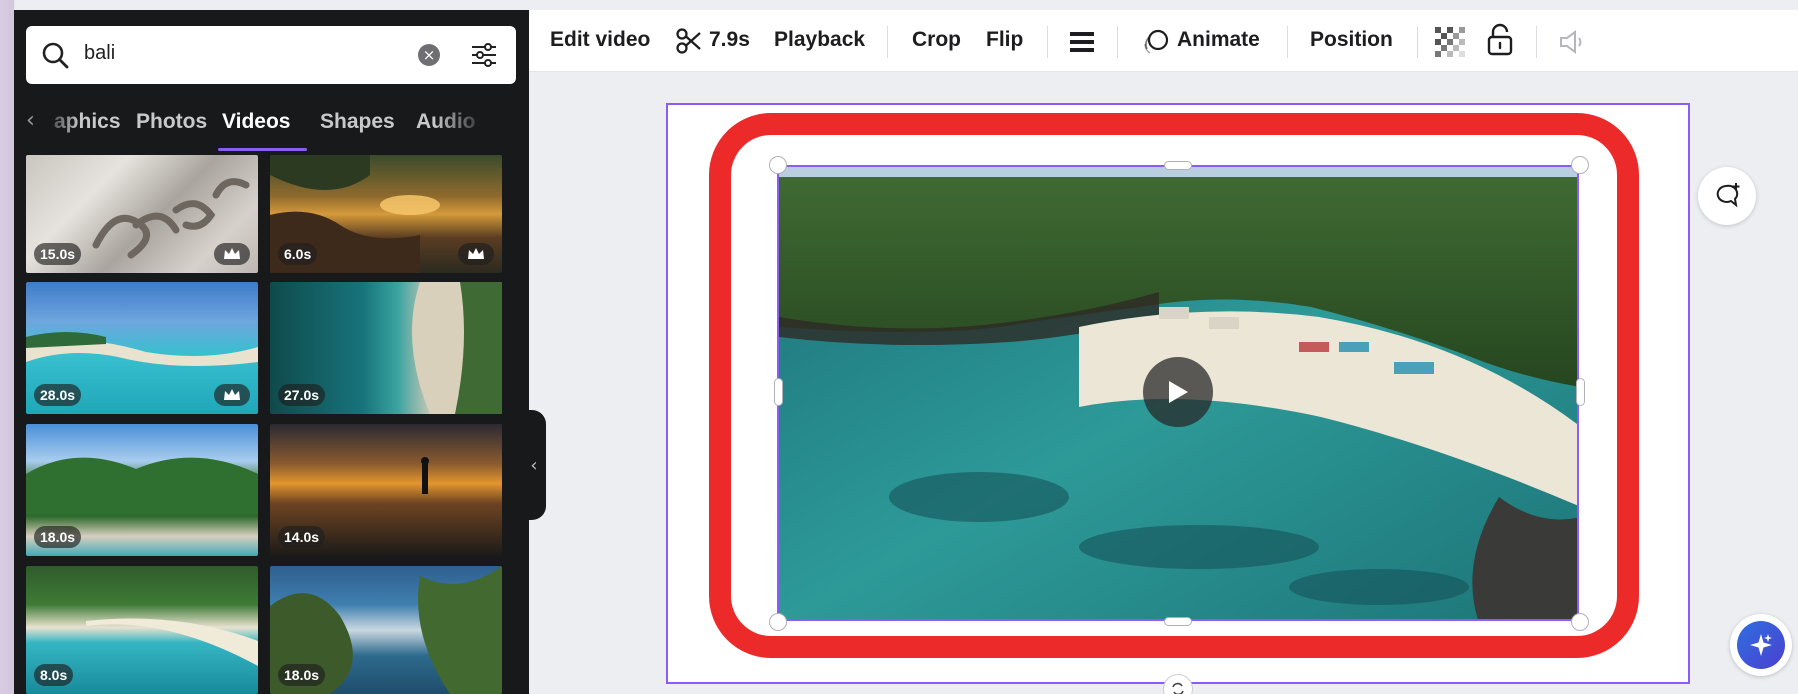 This screenshot has width=1798, height=694. Describe the element at coordinates (58, 254) in the screenshot. I see `duration-badge: 15.0s` at that location.